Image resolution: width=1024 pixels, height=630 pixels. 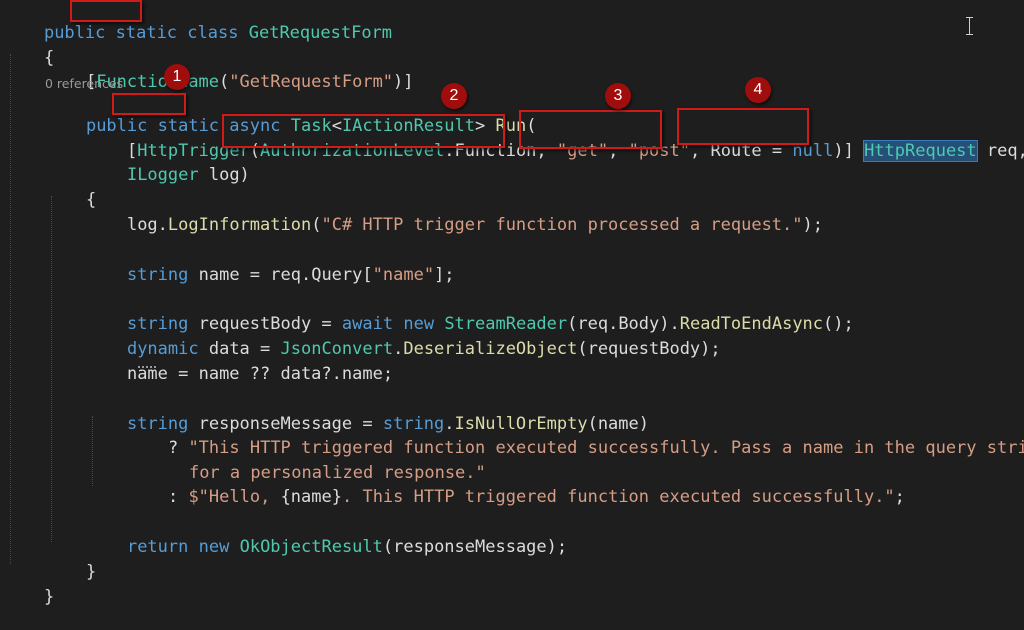 I want to click on annotation-badge-3: 3, so click(x=618, y=96).